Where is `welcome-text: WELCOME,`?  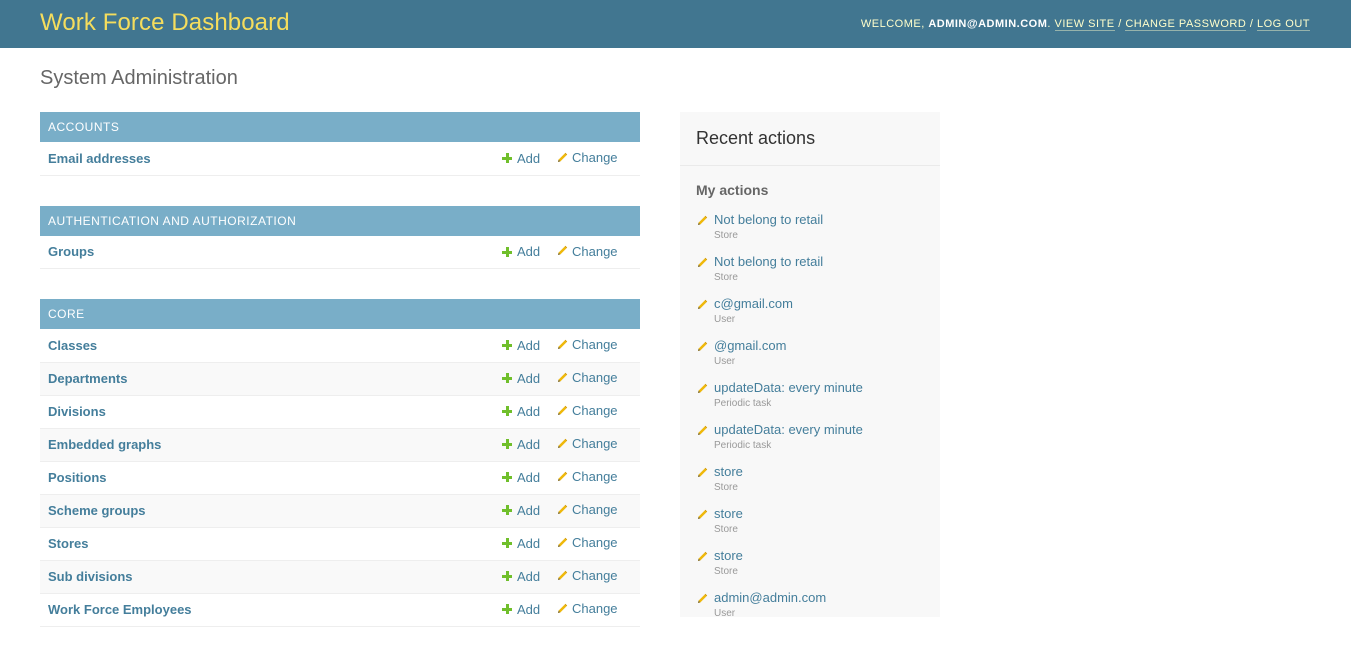
welcome-text: WELCOME, is located at coordinates (892, 24).